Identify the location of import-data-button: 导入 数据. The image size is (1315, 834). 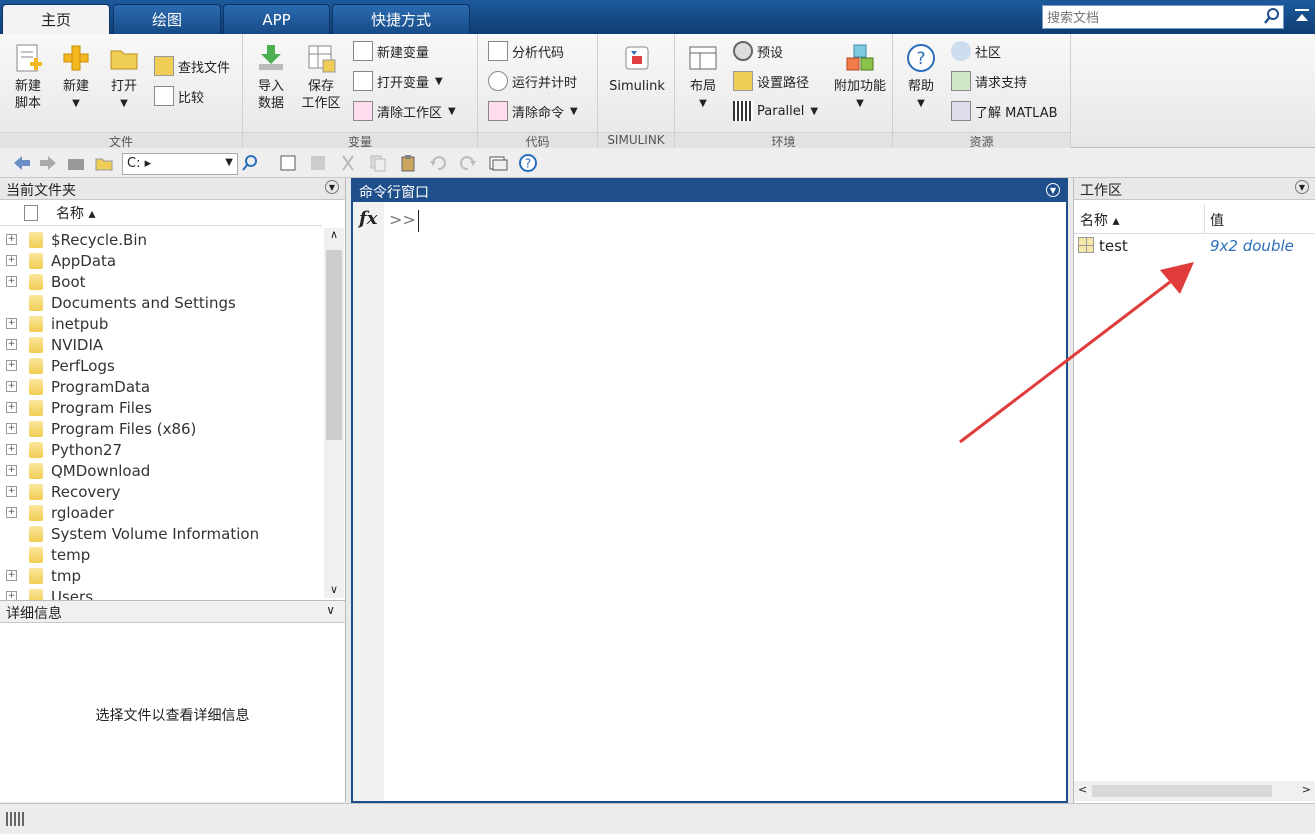
(271, 83).